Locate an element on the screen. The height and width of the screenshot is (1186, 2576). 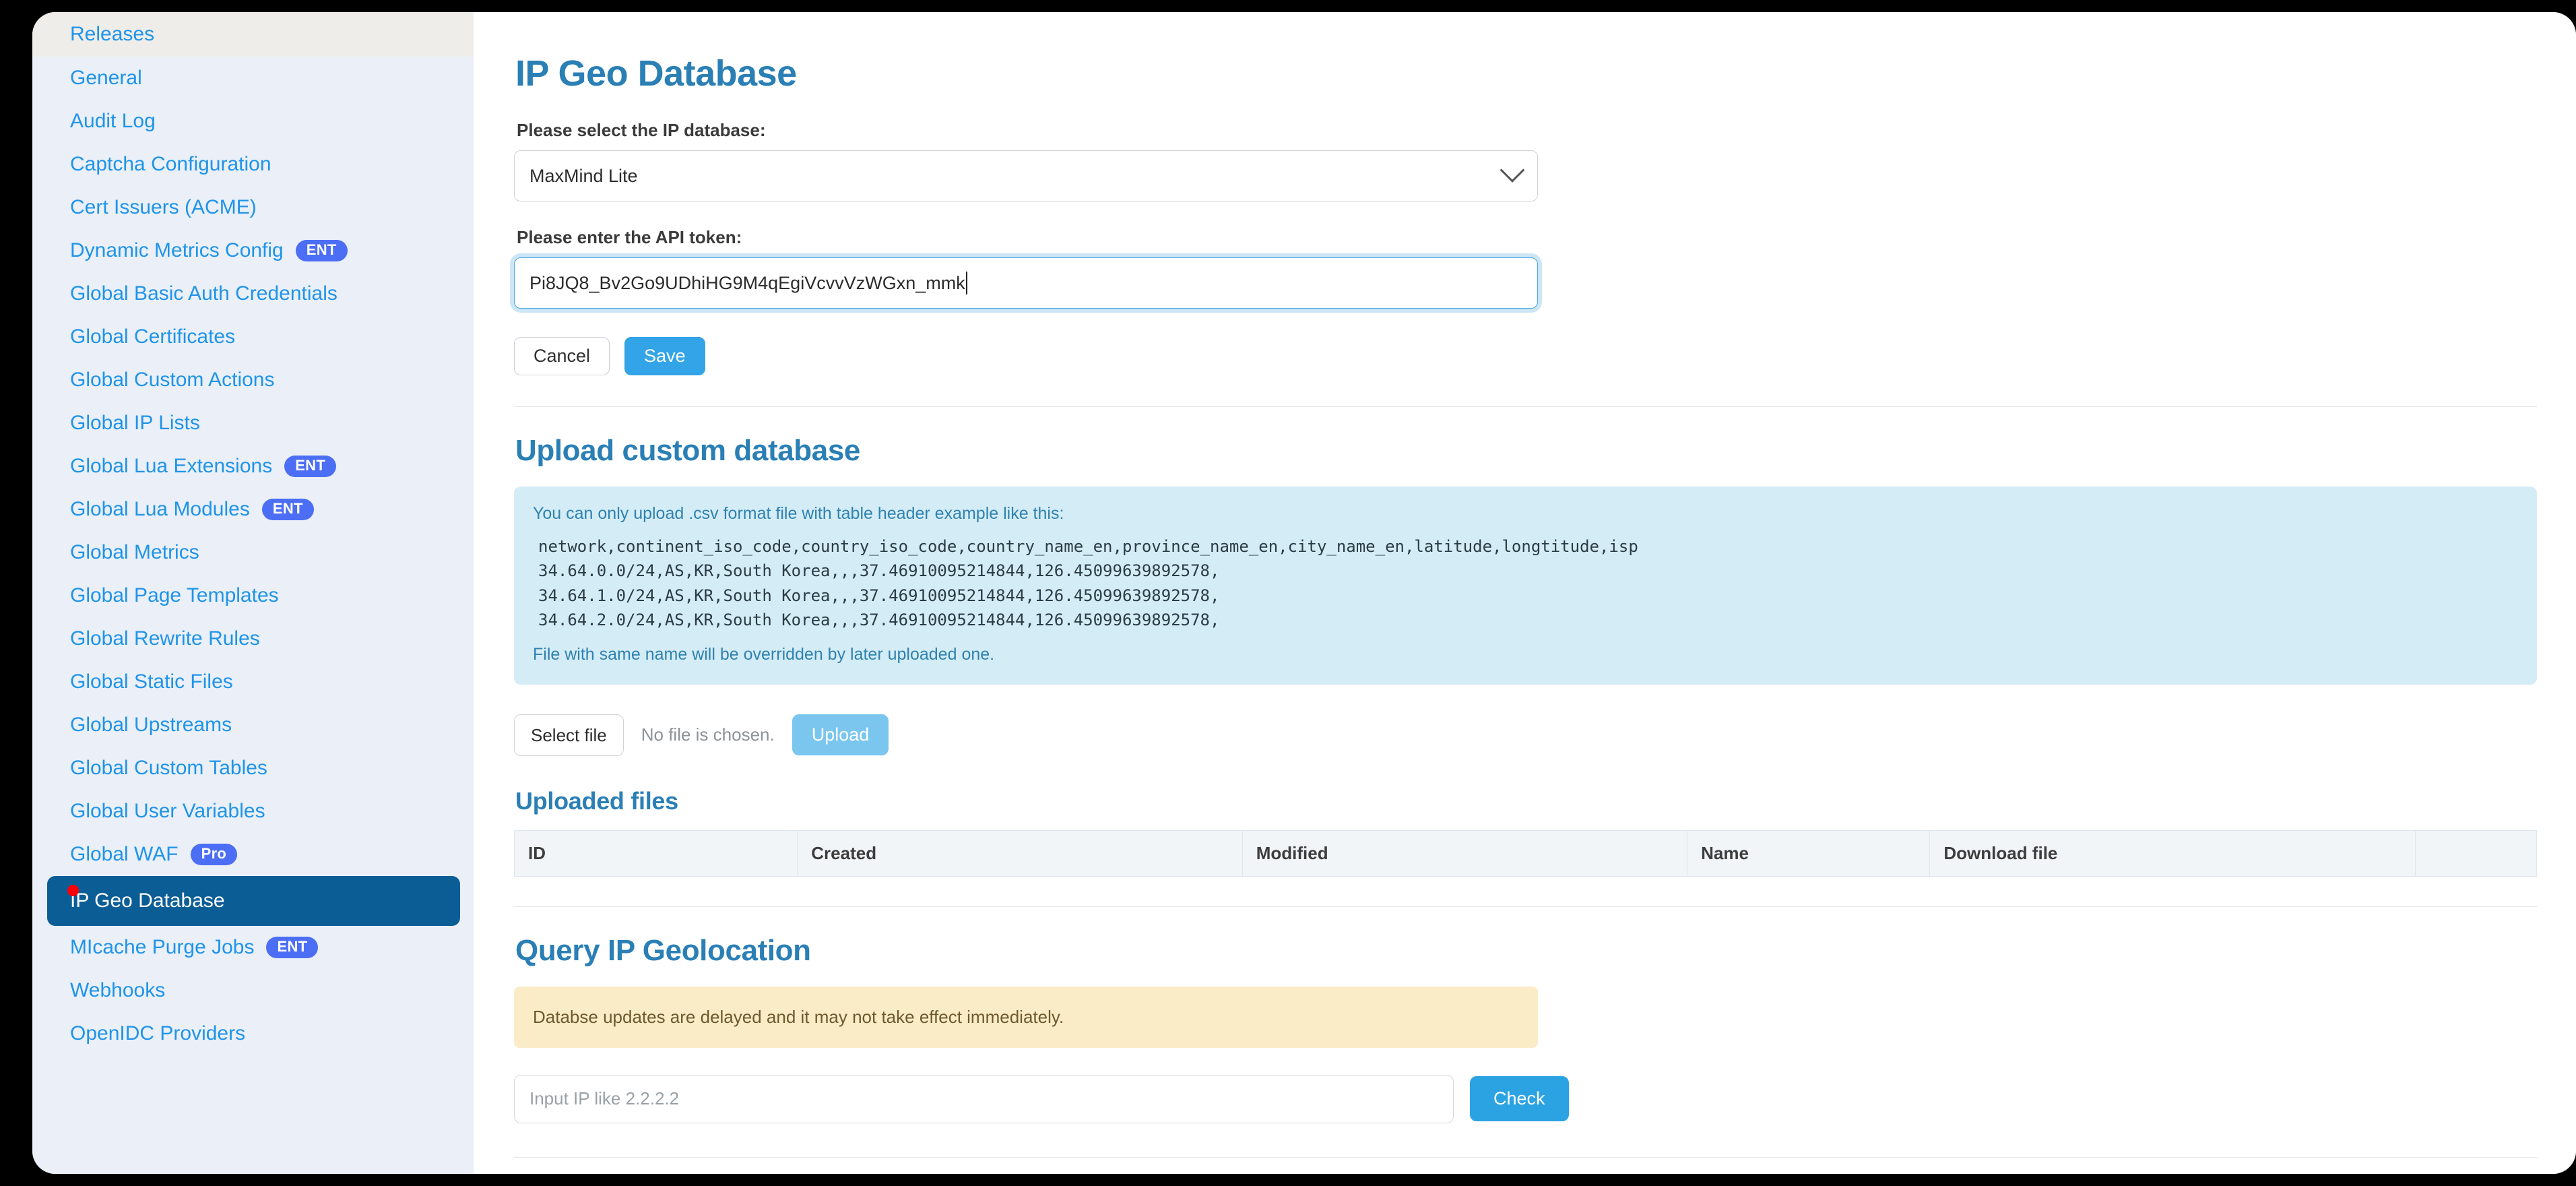
ip-database-select-value: MaxMind Lite is located at coordinates (583, 175).